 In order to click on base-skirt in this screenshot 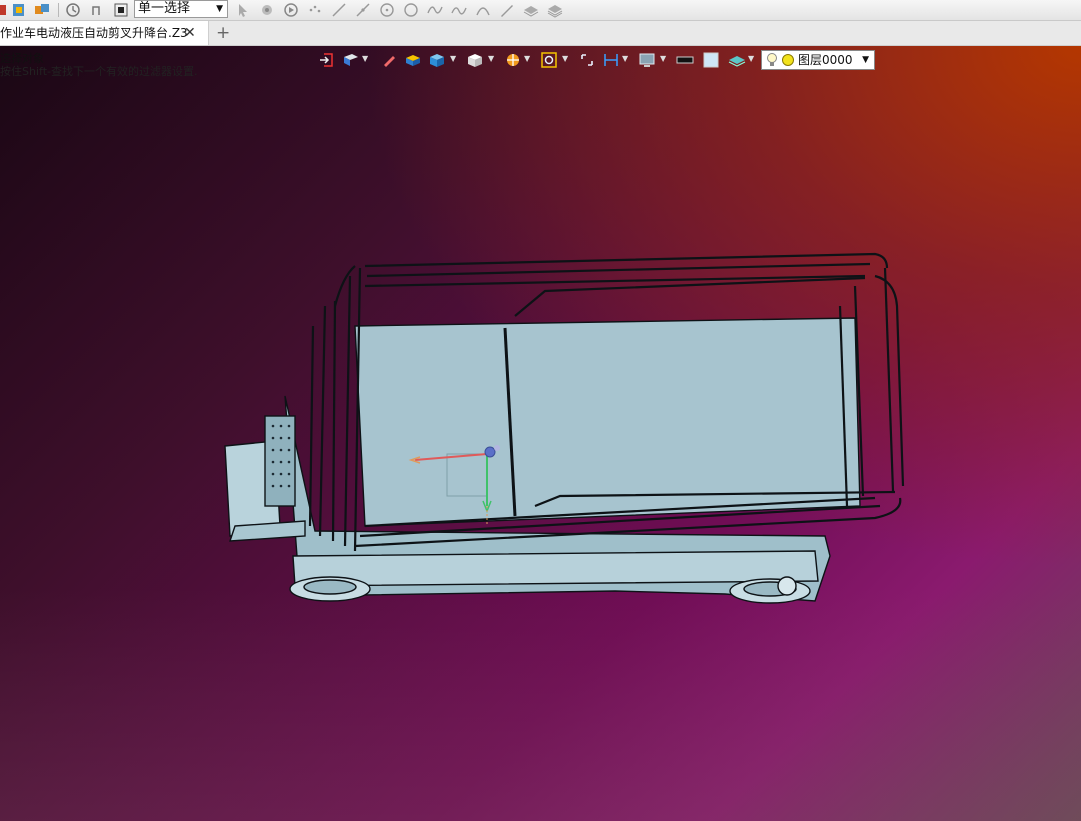, I will do `click(555, 568)`.